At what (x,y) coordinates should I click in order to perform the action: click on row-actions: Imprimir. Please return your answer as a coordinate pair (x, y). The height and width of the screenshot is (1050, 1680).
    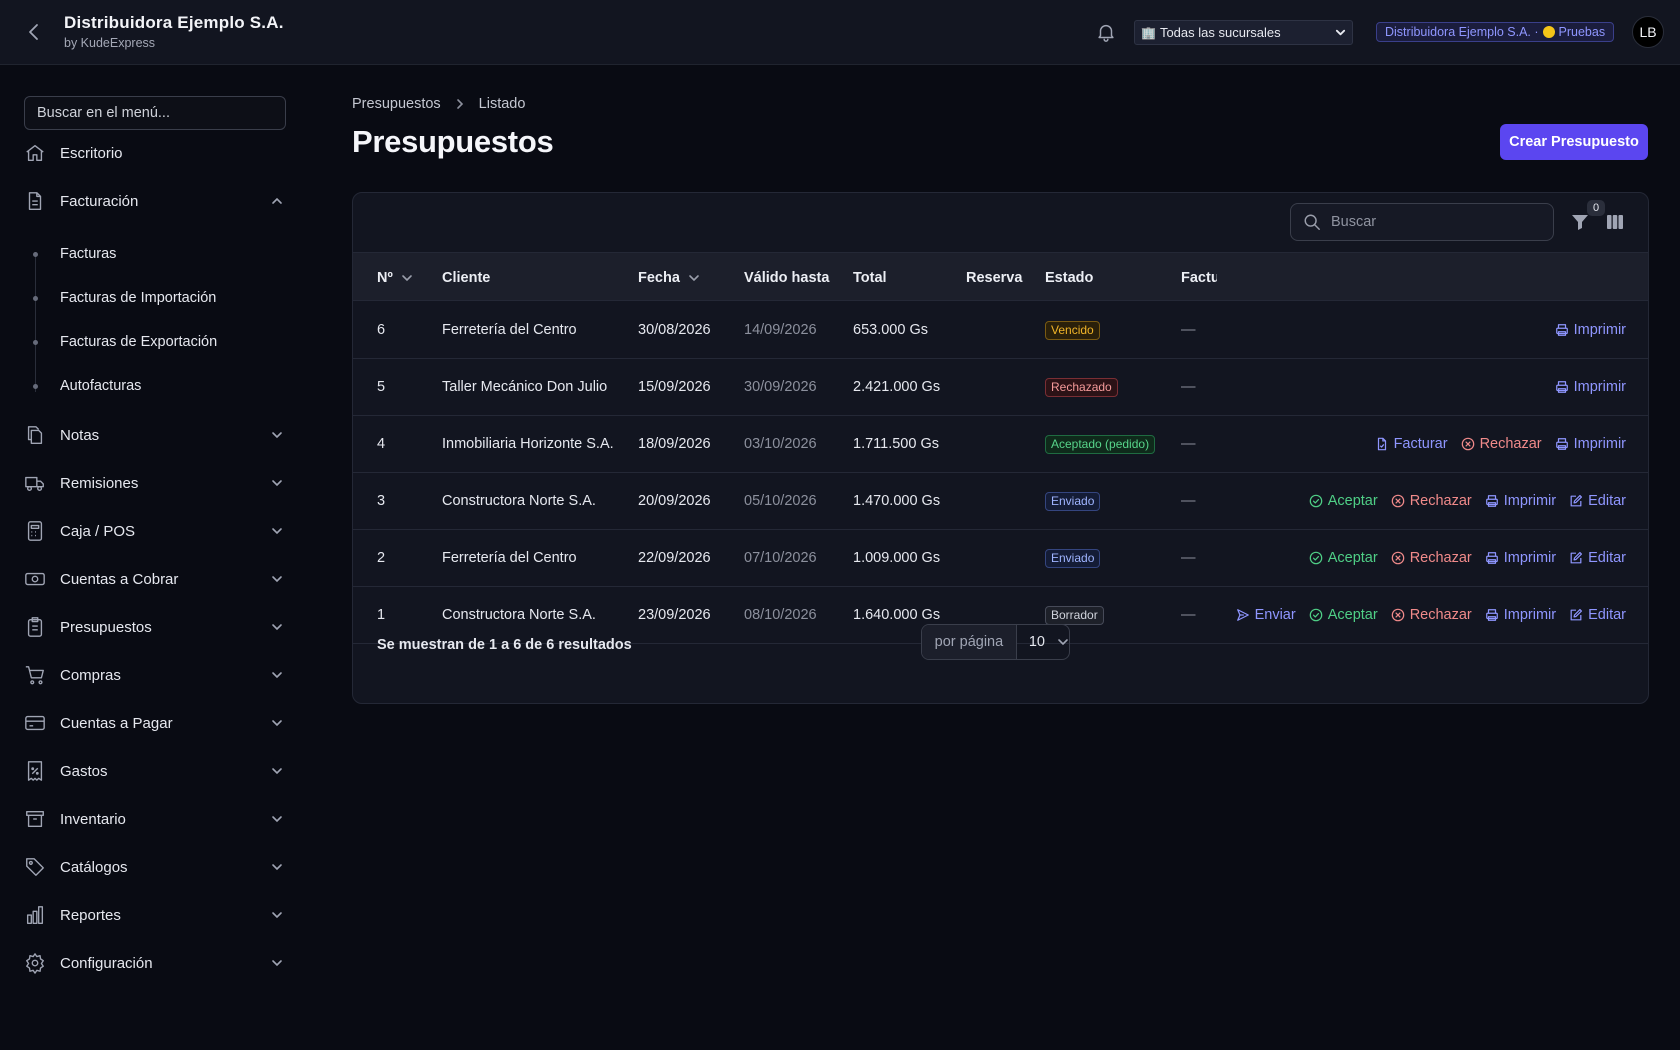
    Looking at the image, I should click on (1590, 330).